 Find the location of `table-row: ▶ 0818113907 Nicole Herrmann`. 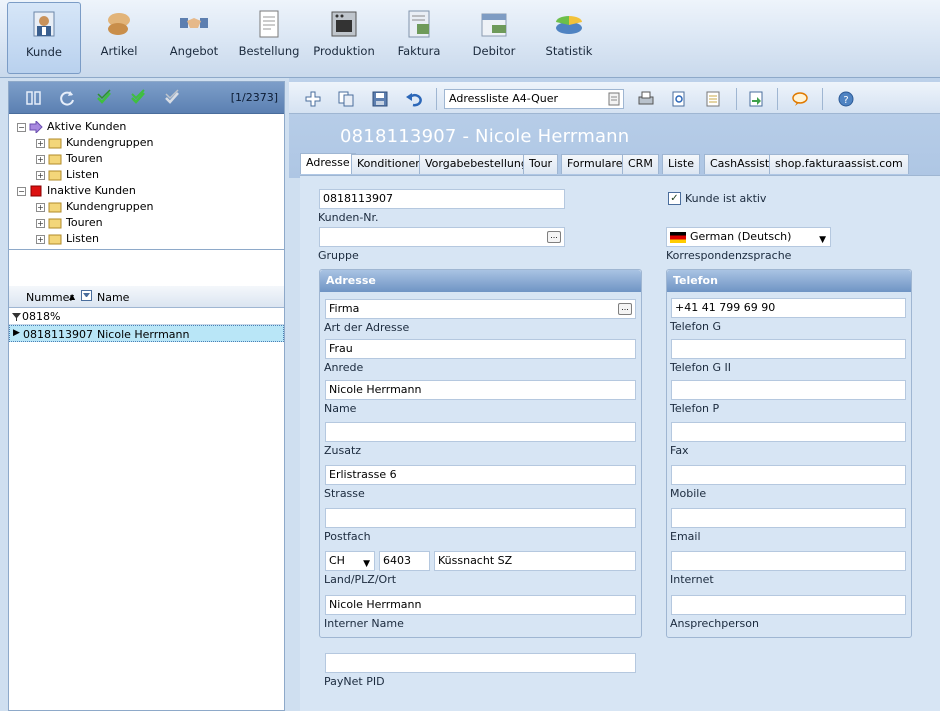

table-row: ▶ 0818113907 Nicole Herrmann is located at coordinates (146, 333).